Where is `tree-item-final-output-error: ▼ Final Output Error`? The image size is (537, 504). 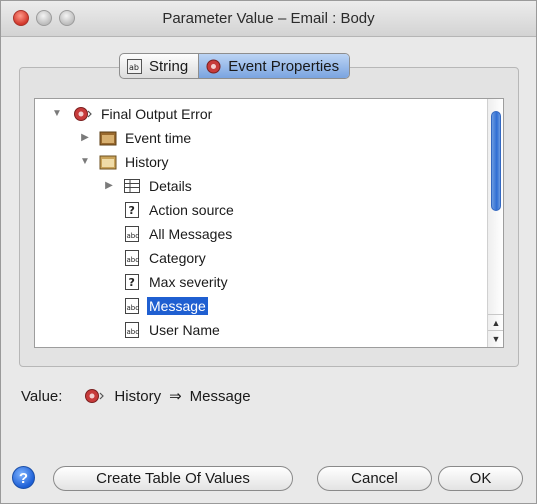
tree-item-final-output-error: ▼ Final Output Error is located at coordinates (132, 114).